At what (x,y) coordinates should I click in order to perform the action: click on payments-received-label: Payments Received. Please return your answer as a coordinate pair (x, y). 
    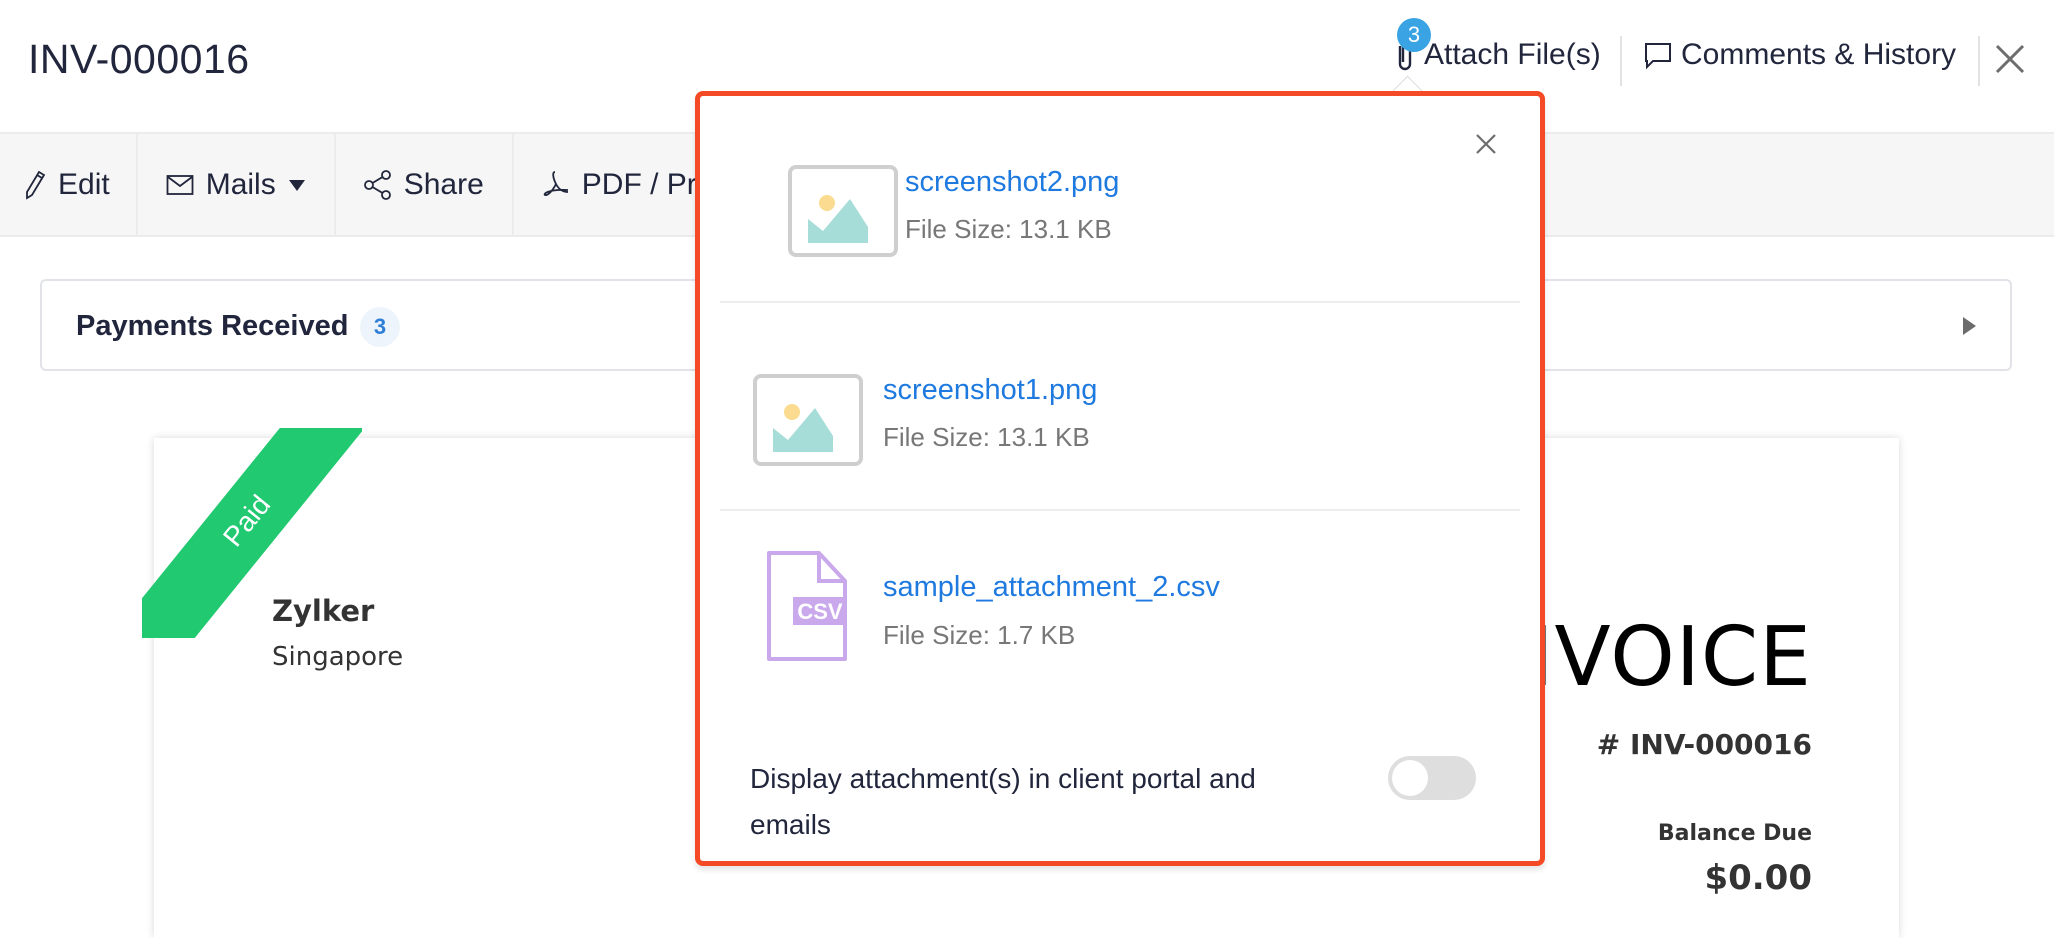
    Looking at the image, I should click on (212, 326).